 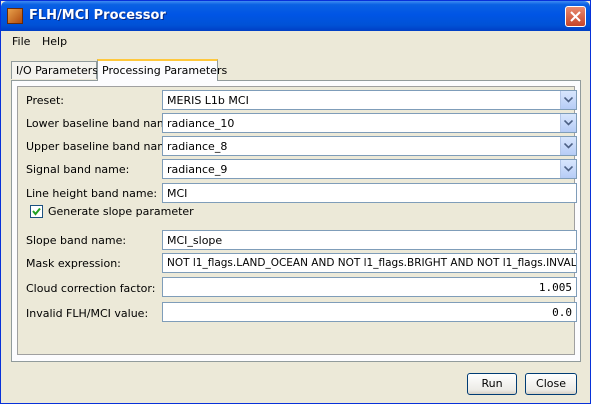 I want to click on upper-band-label: Upper baseline band name:, so click(x=102, y=146).